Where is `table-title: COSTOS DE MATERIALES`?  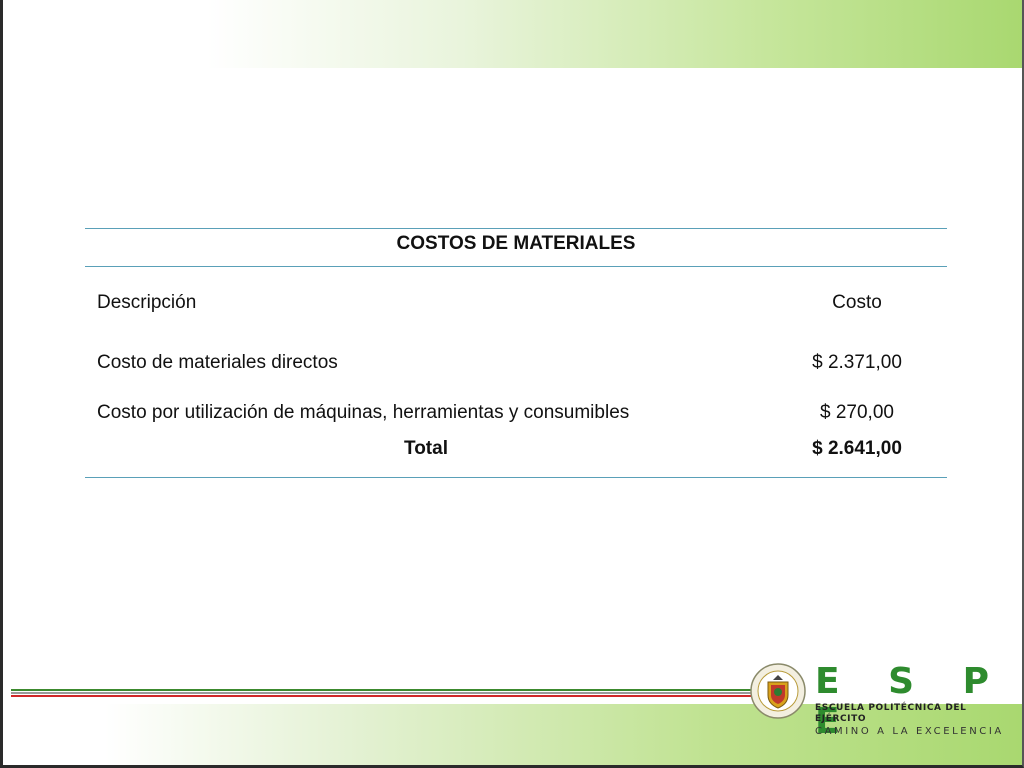
table-title: COSTOS DE MATERIALES is located at coordinates (516, 243).